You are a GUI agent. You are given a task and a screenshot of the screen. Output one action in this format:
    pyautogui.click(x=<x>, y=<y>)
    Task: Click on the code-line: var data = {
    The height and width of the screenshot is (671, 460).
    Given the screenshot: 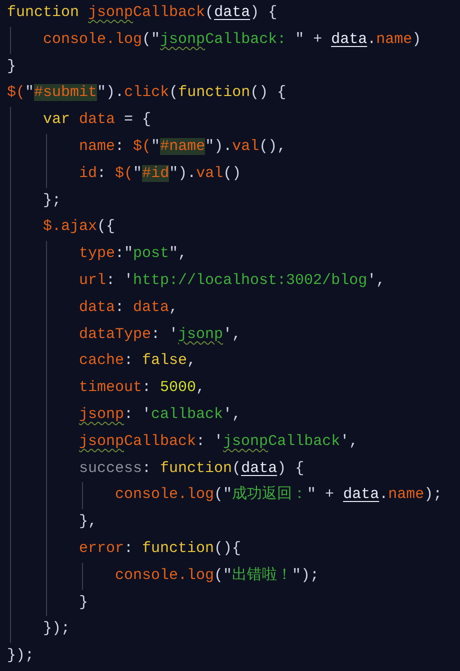 What is the action you would take?
    pyautogui.click(x=97, y=120)
    